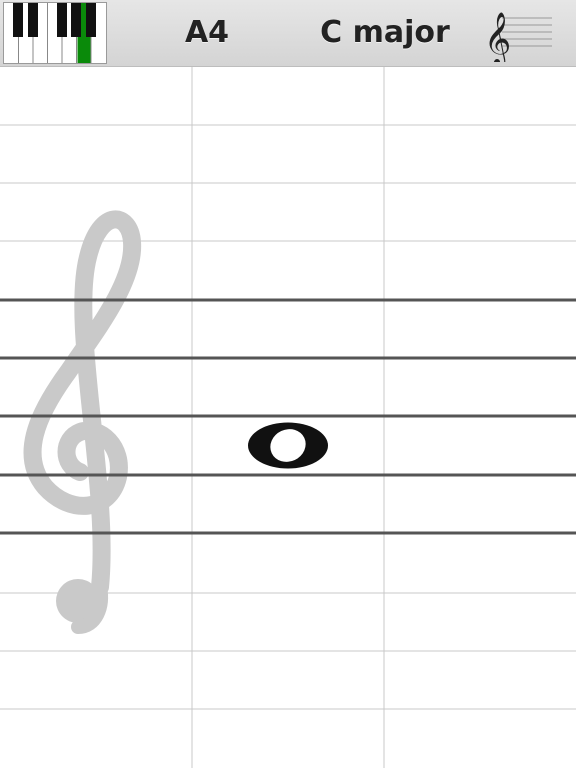 This screenshot has width=576, height=768. Describe the element at coordinates (385, 33) in the screenshot. I see `key-signature-label: C major` at that location.